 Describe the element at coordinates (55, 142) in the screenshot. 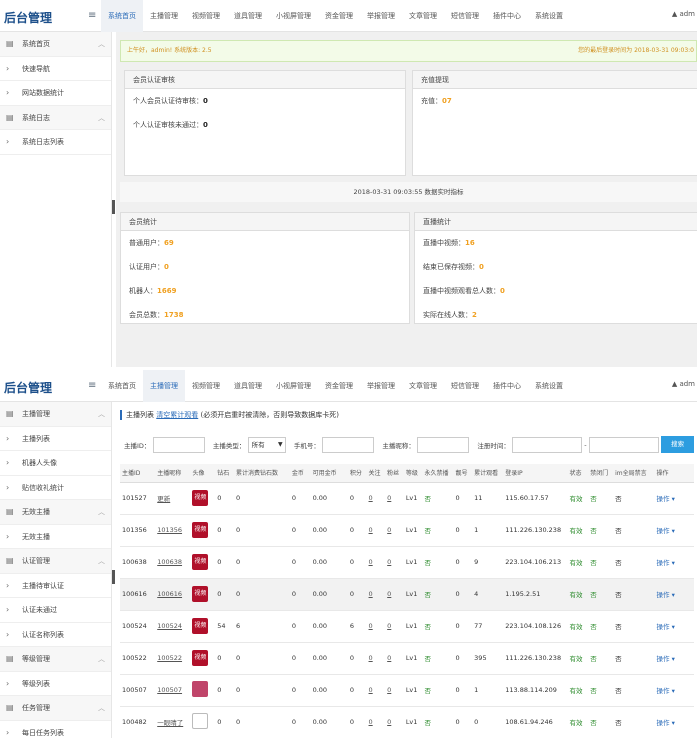

I see `sidebar-item-4: › 系统日志列表` at that location.